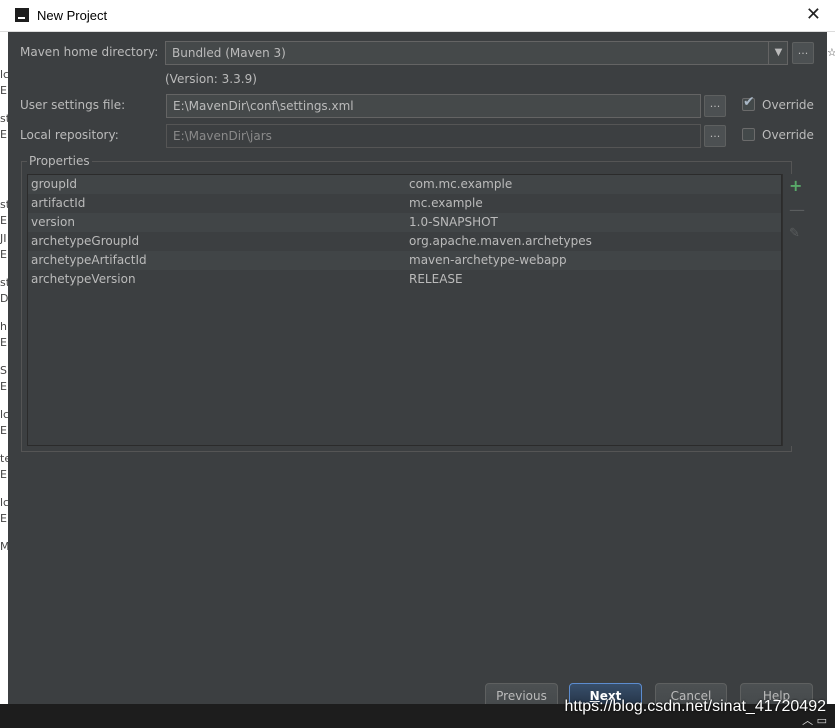 The height and width of the screenshot is (728, 835). I want to click on property-key: version, so click(53, 222).